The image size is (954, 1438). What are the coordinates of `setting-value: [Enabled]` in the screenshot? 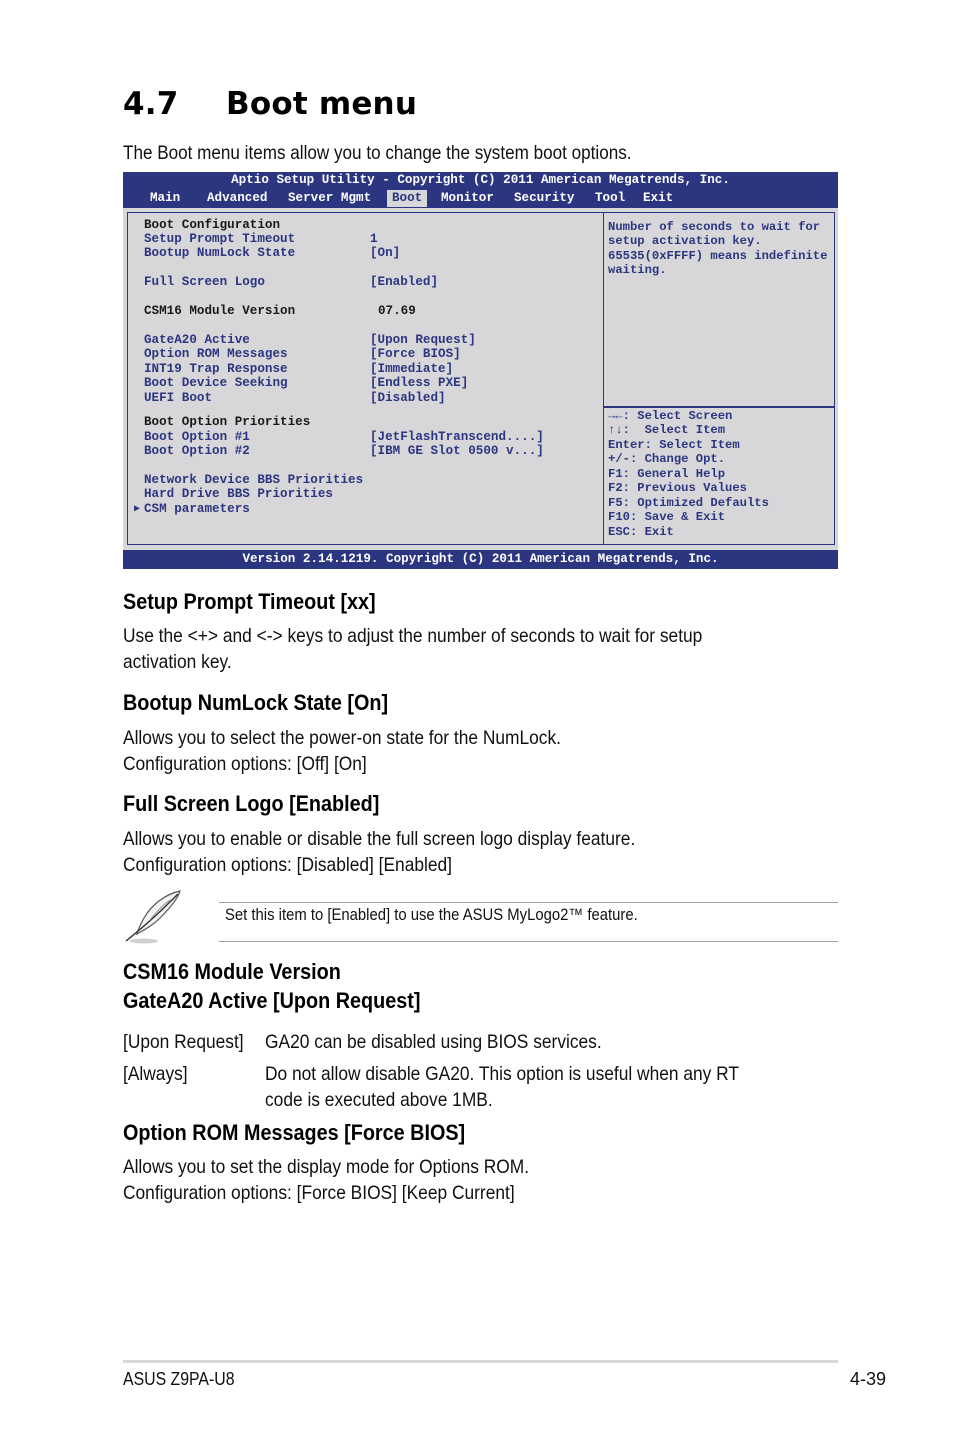 It's located at (404, 282).